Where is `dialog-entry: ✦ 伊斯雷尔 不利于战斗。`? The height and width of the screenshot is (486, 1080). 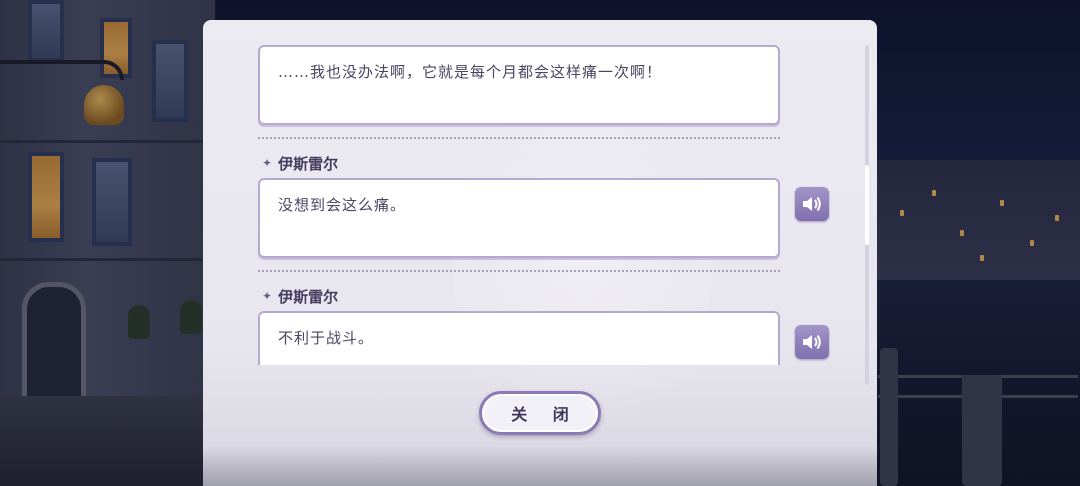
dialog-entry: ✦ 伊斯雷尔 不利于战斗。 is located at coordinates (523, 325).